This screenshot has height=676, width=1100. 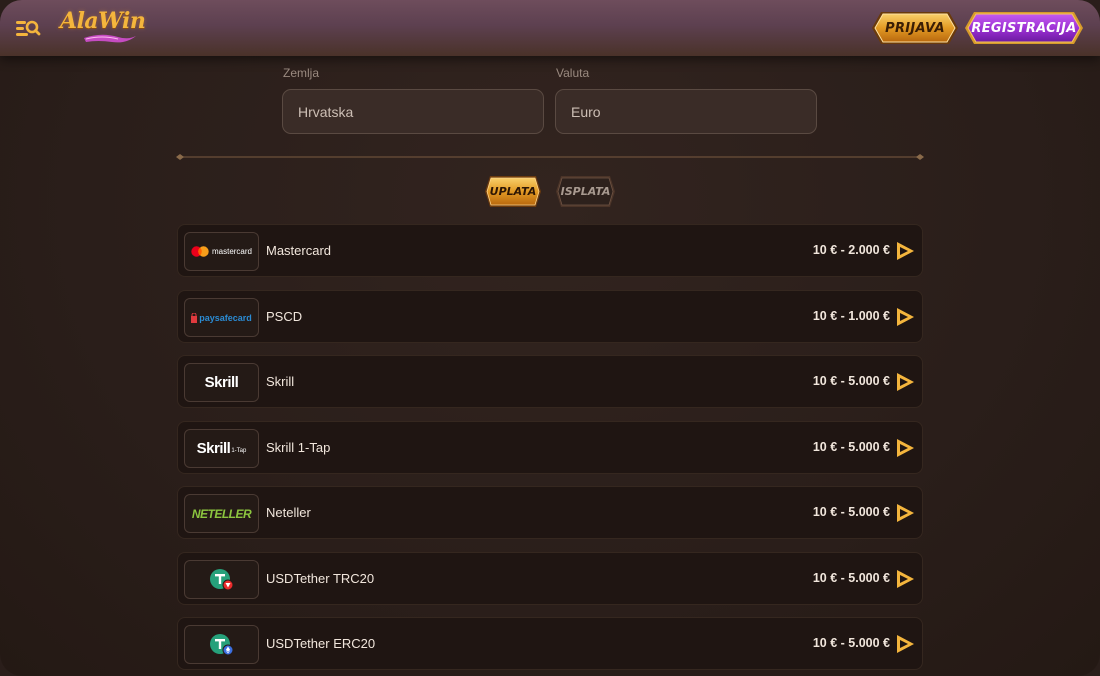 What do you see at coordinates (221, 317) in the screenshot?
I see `paysafecard-logo: paysafecard` at bounding box center [221, 317].